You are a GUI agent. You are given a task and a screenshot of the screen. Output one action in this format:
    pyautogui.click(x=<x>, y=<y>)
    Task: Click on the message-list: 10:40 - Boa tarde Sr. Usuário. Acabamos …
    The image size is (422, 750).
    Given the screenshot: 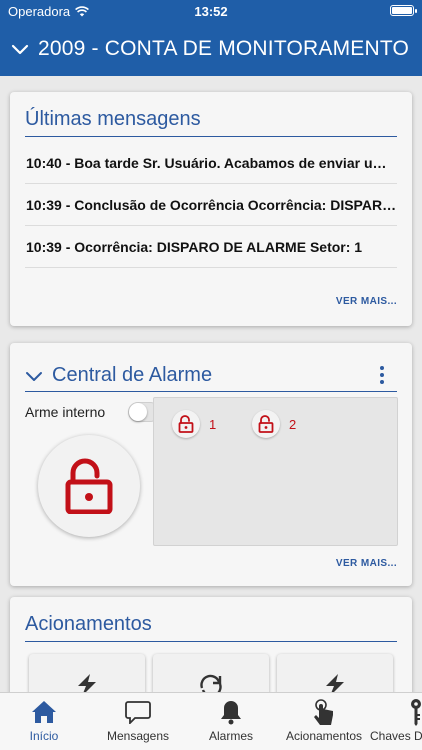 What is the action you would take?
    pyautogui.click(x=211, y=205)
    